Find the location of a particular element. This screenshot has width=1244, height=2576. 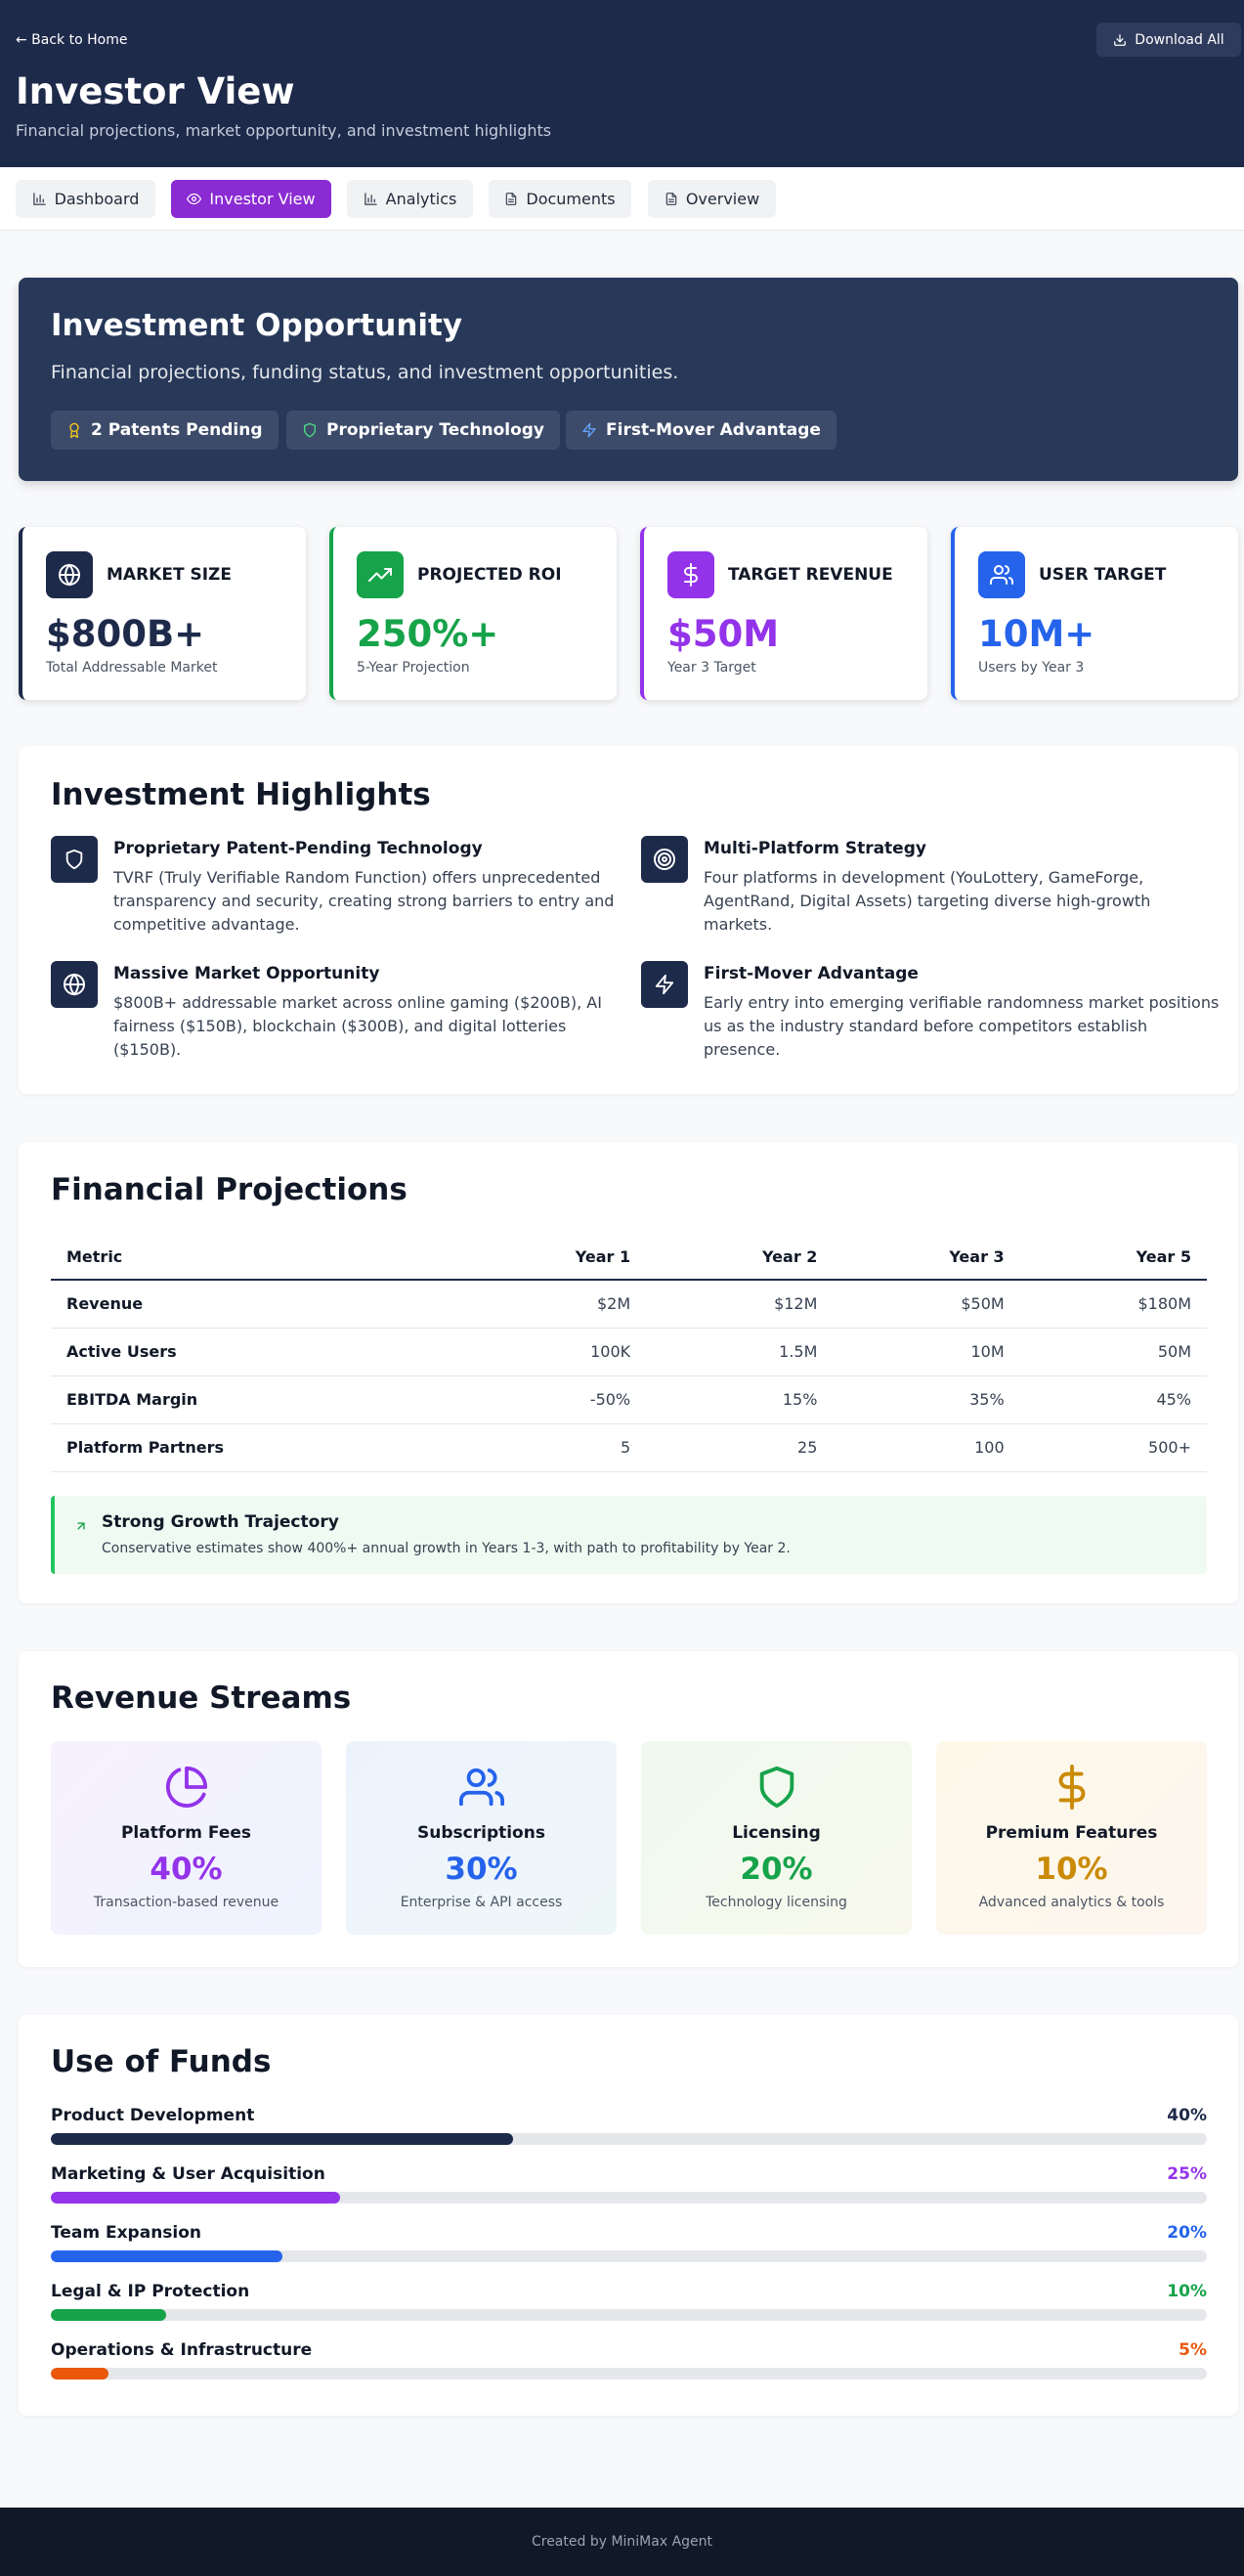

section-title: Revenue Streams is located at coordinates (201, 1699).